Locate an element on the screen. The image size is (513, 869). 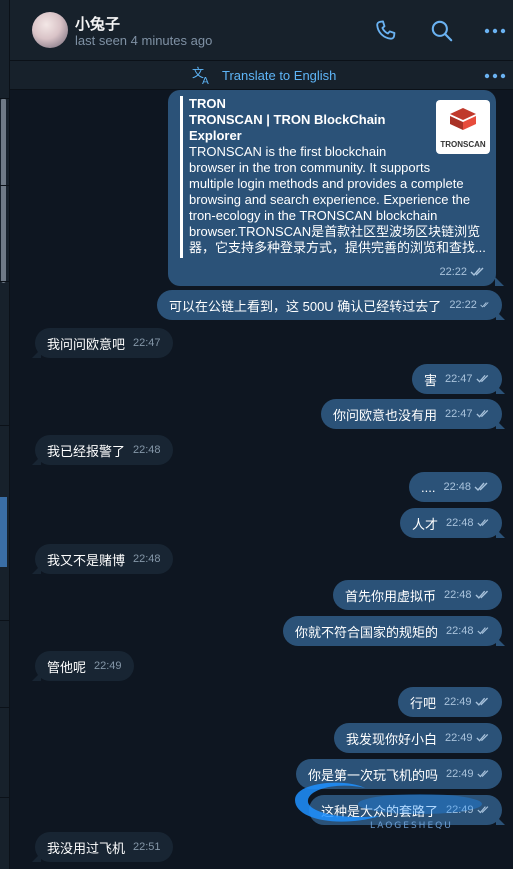
outgoing-message: 首先你用虚拟币 22:48 is located at coordinates (417, 595).